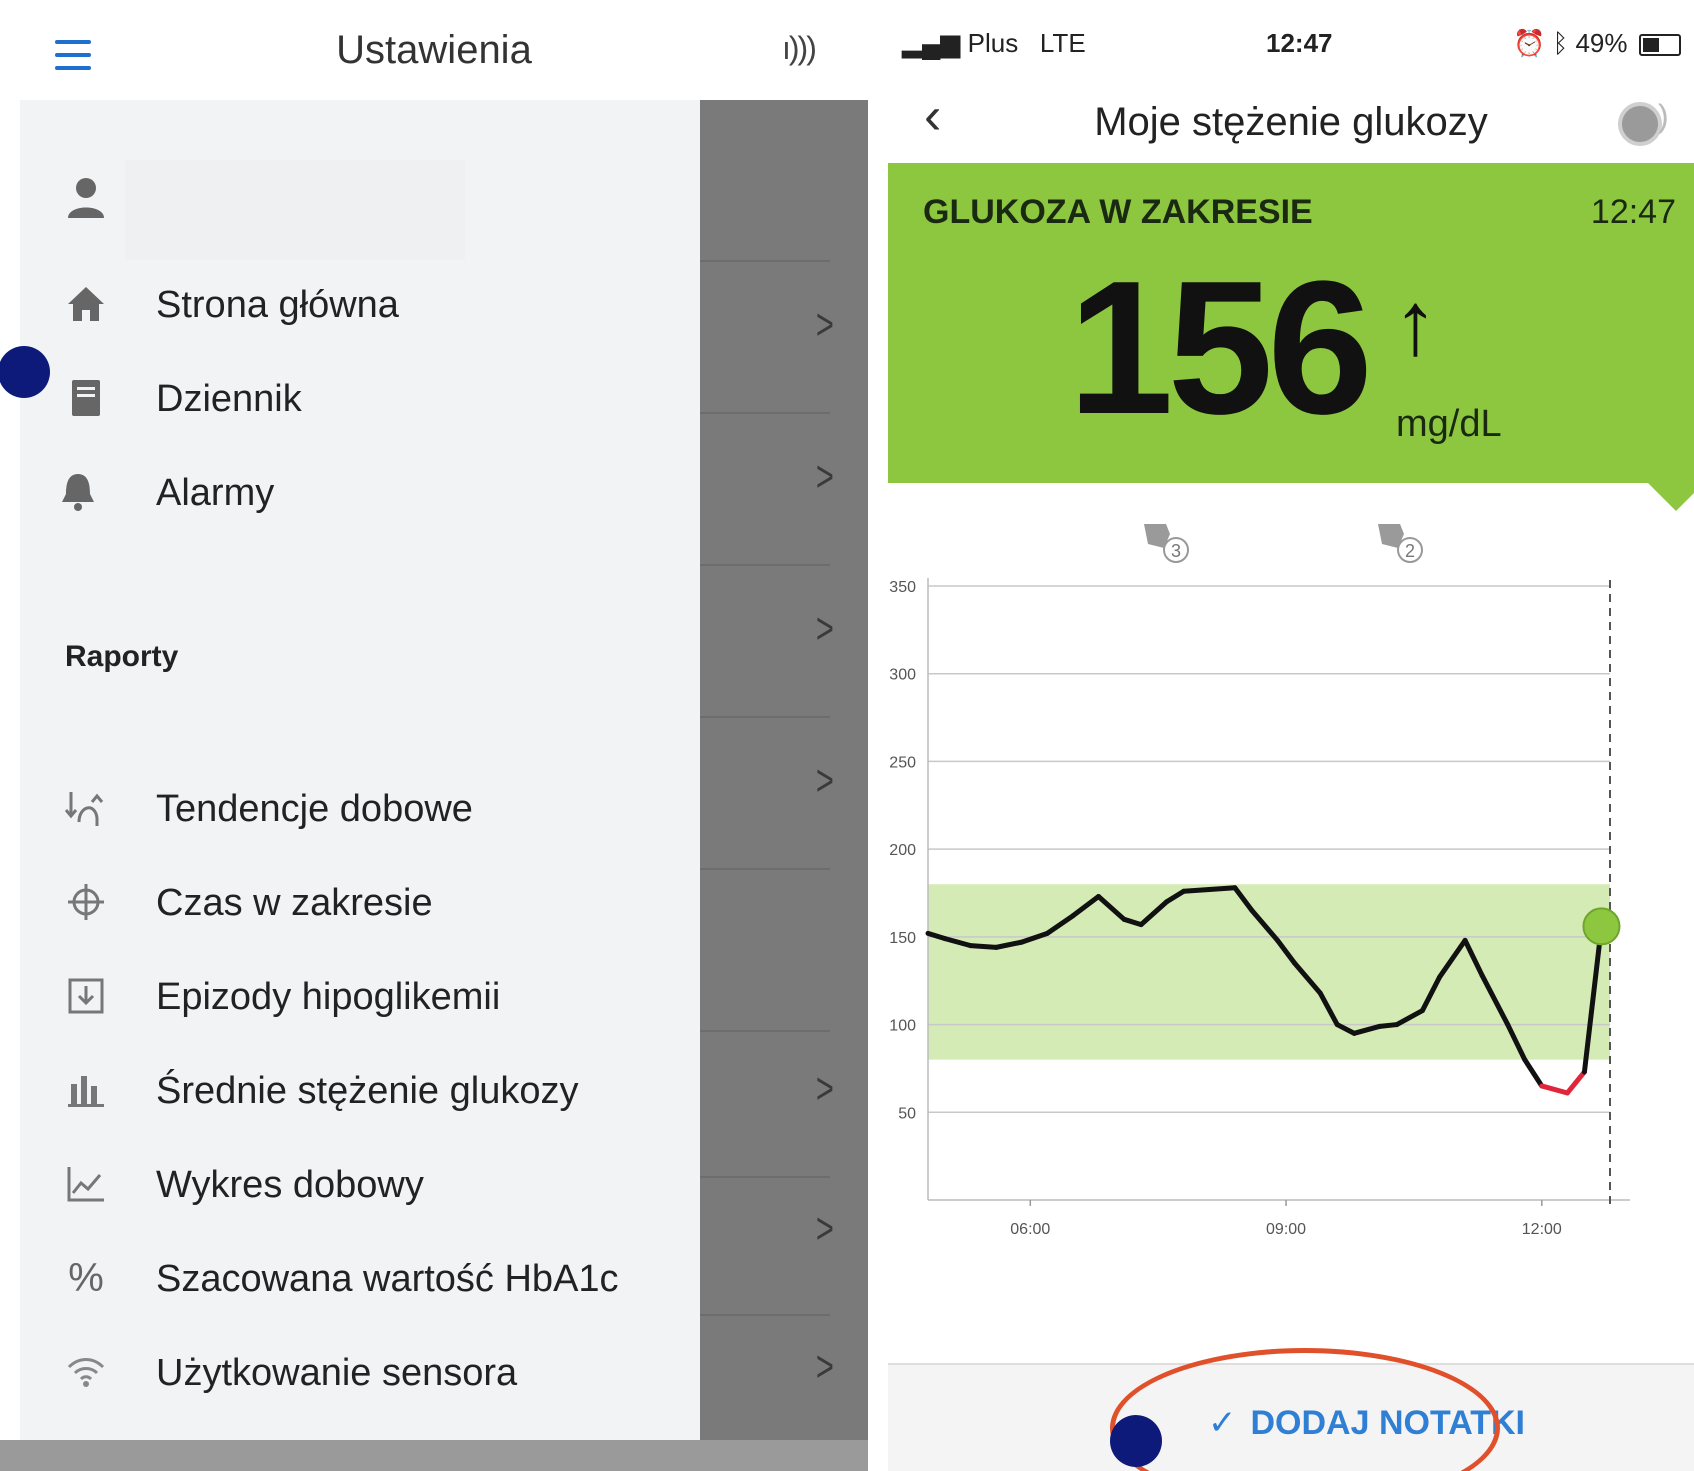 This screenshot has height=1471, width=1694. I want to click on note-marker-icon: 3, so click(1168, 547).